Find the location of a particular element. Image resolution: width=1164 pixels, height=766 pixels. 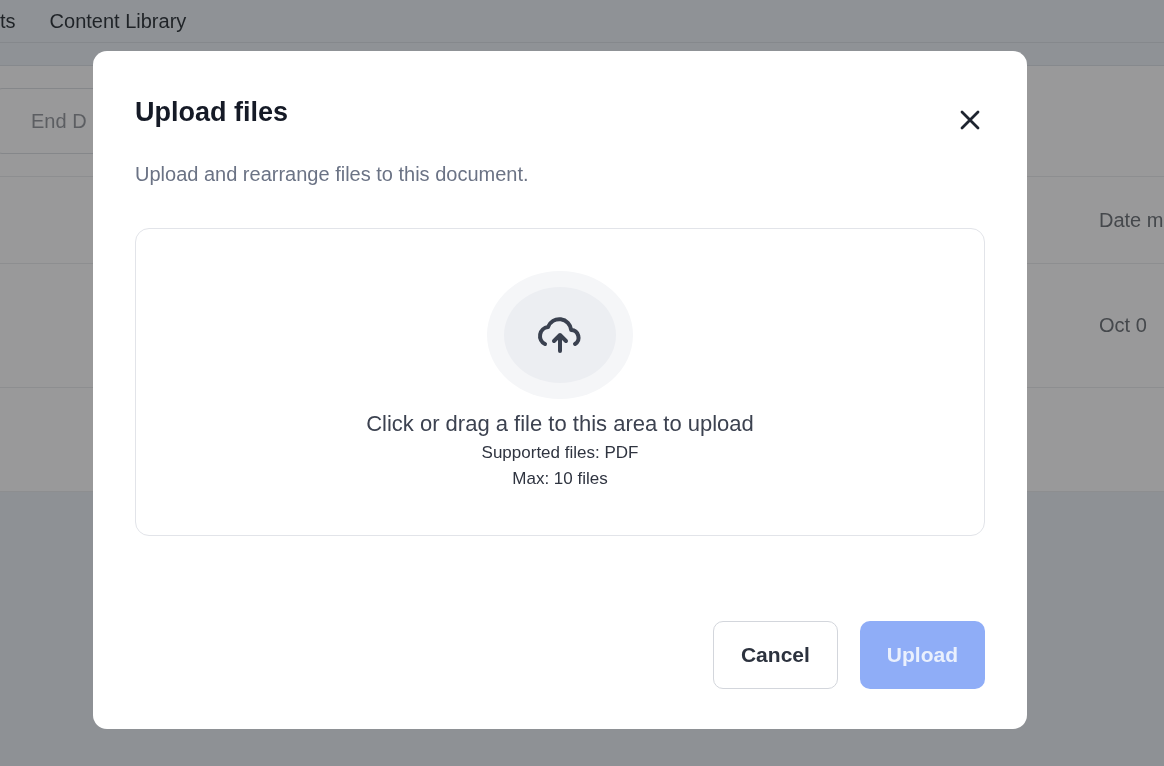

placeholder-text: End D is located at coordinates (59, 121).